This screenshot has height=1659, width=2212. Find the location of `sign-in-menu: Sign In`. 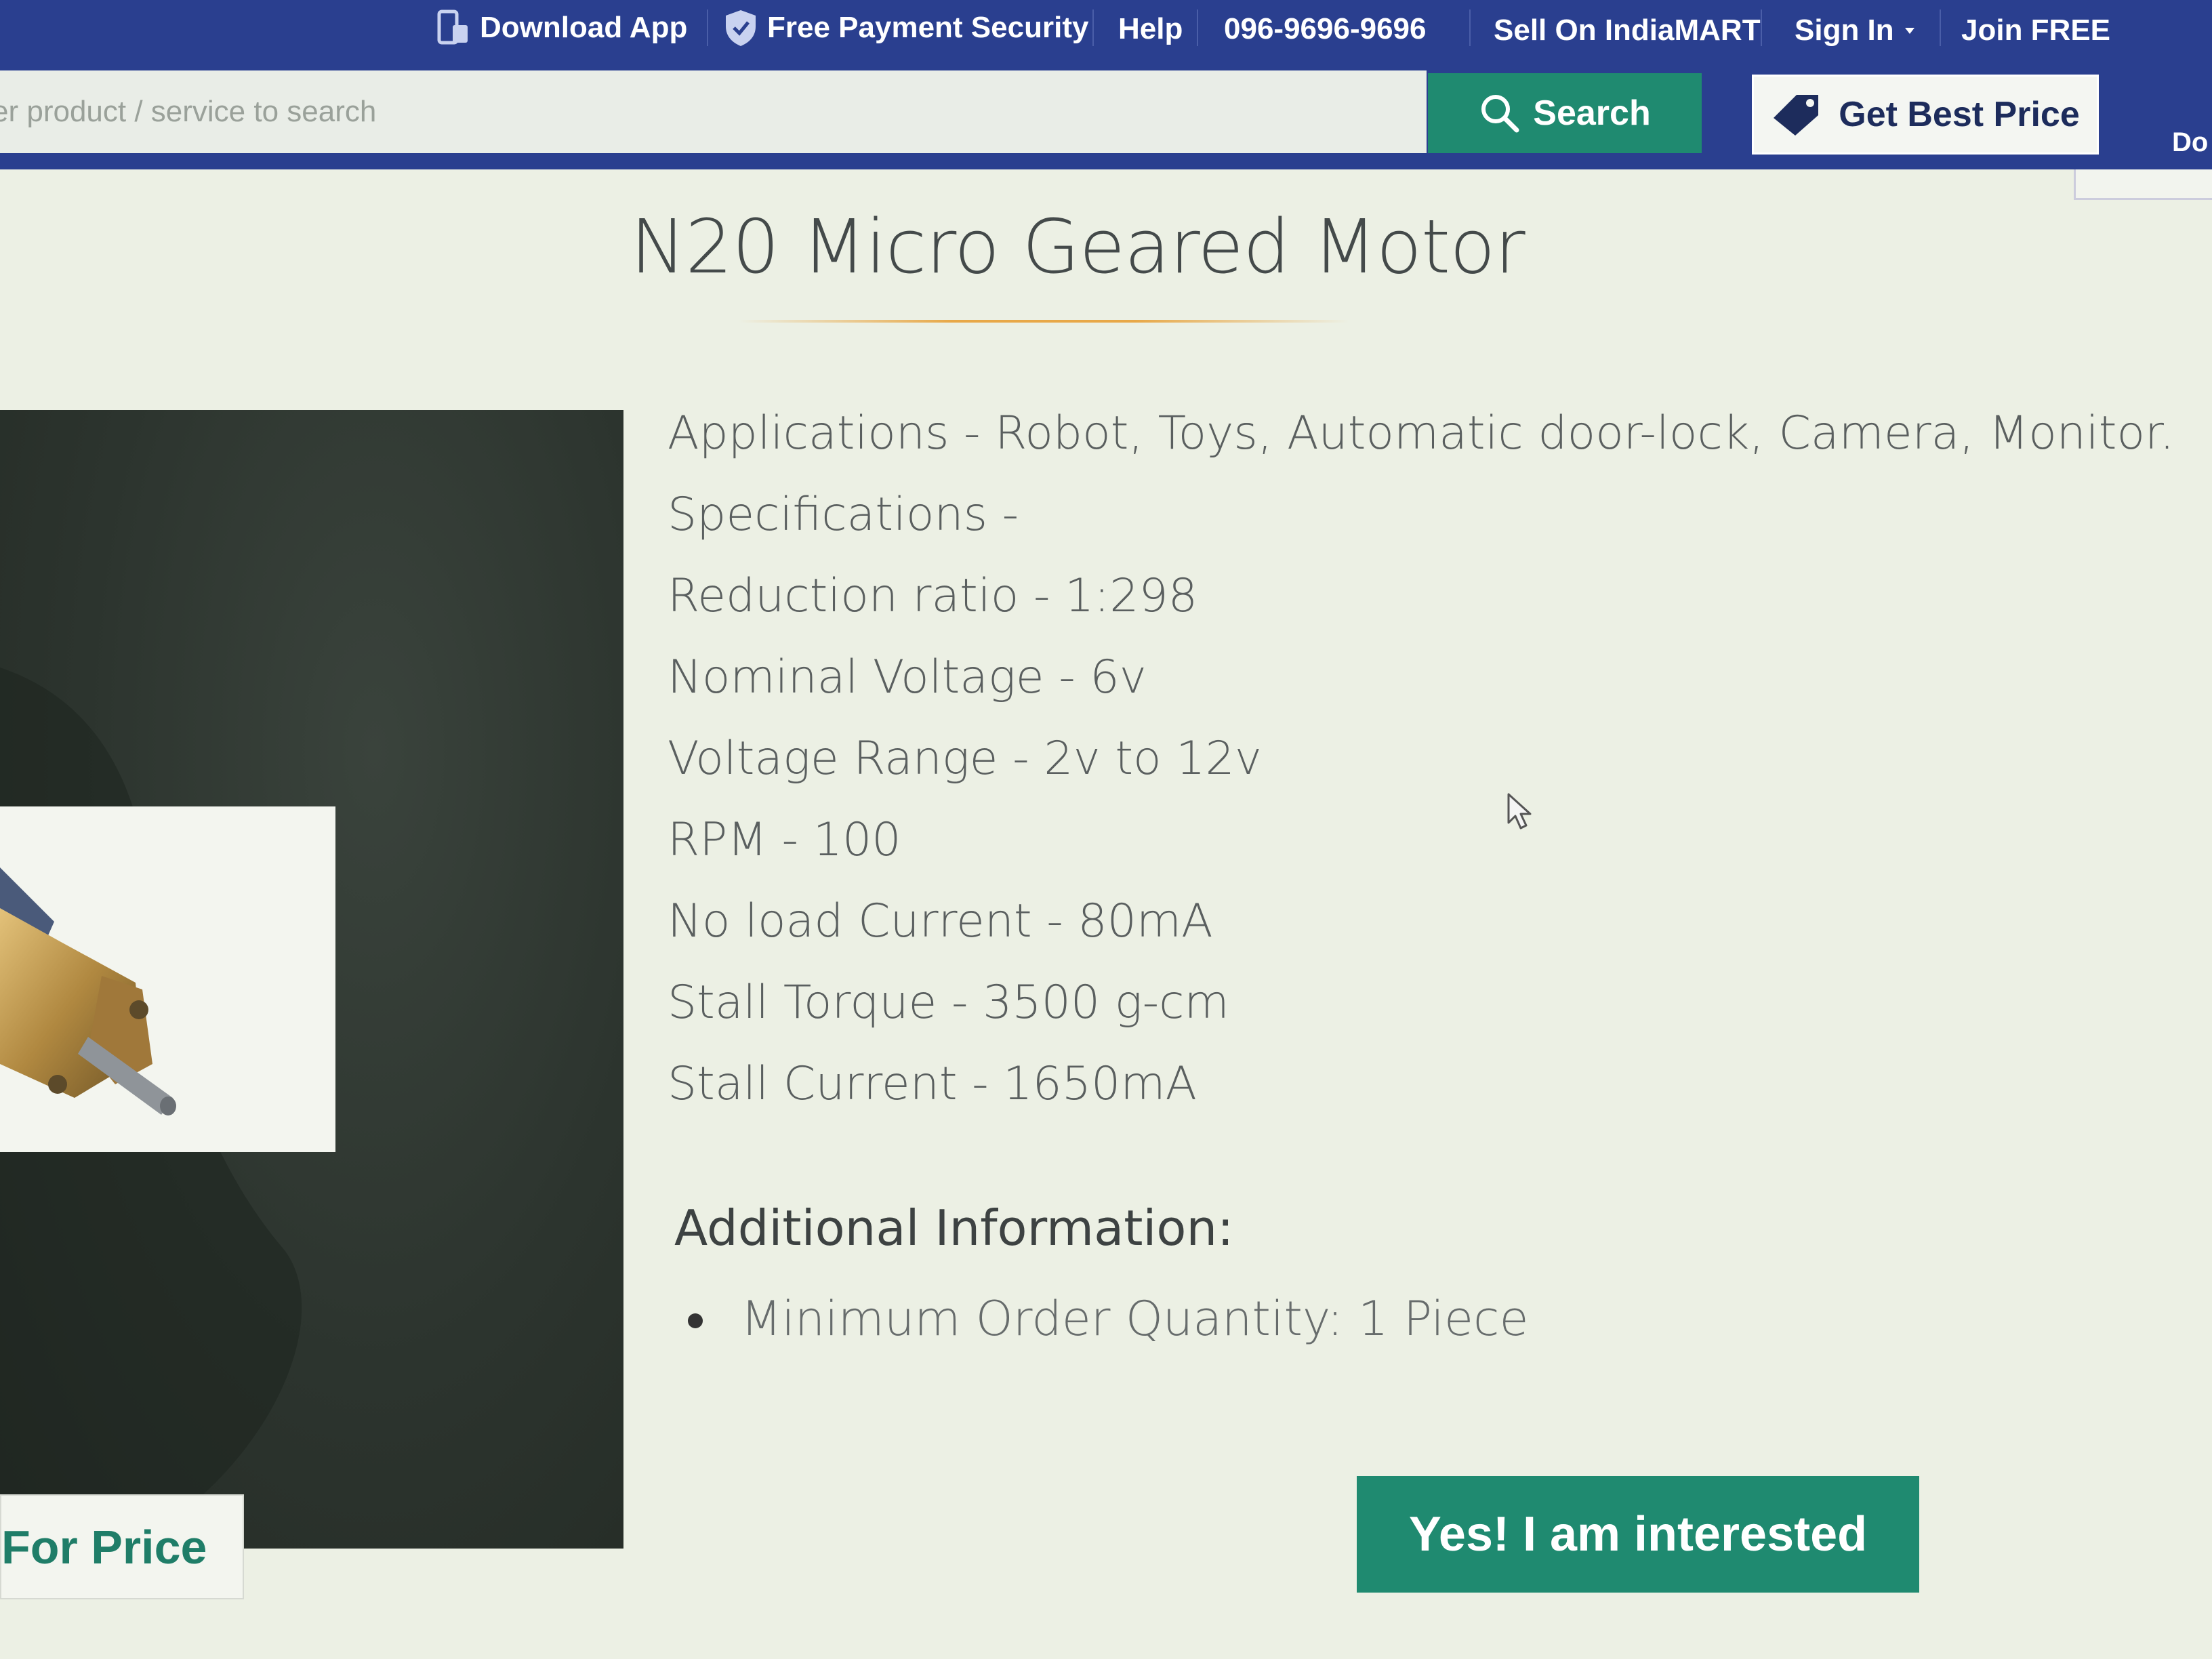

sign-in-menu: Sign In is located at coordinates (1856, 30).